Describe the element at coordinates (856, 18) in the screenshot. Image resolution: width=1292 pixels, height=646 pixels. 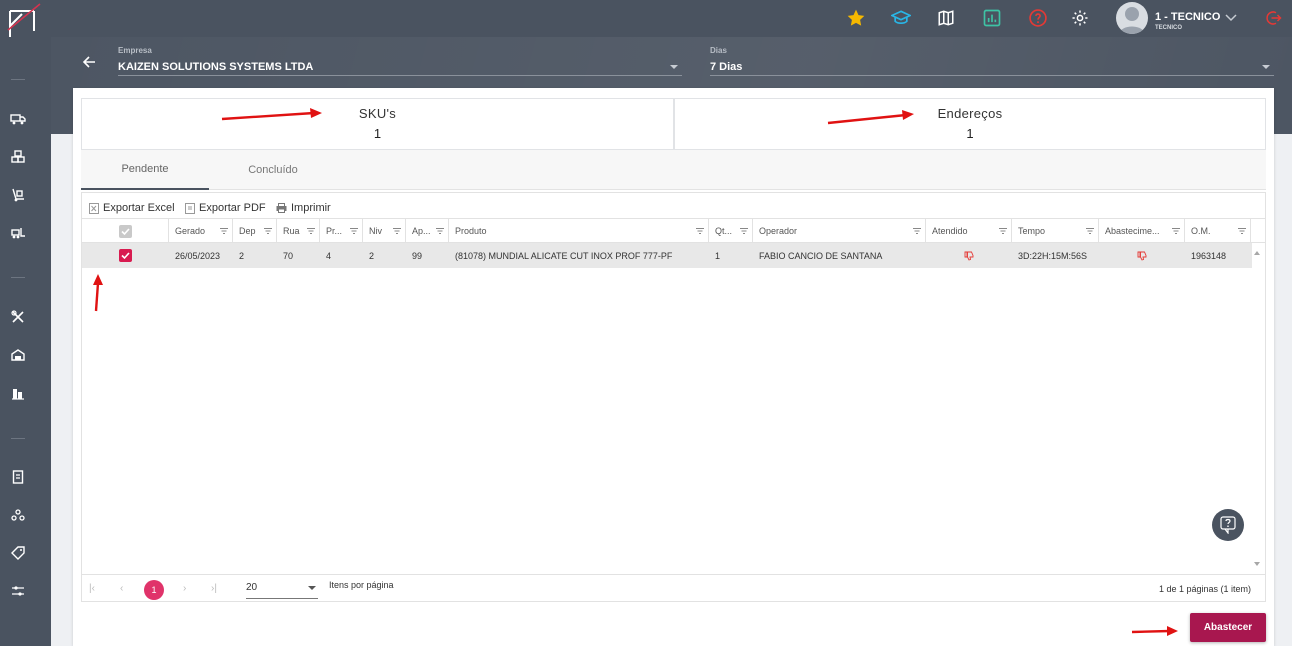
I see `star-icon` at that location.